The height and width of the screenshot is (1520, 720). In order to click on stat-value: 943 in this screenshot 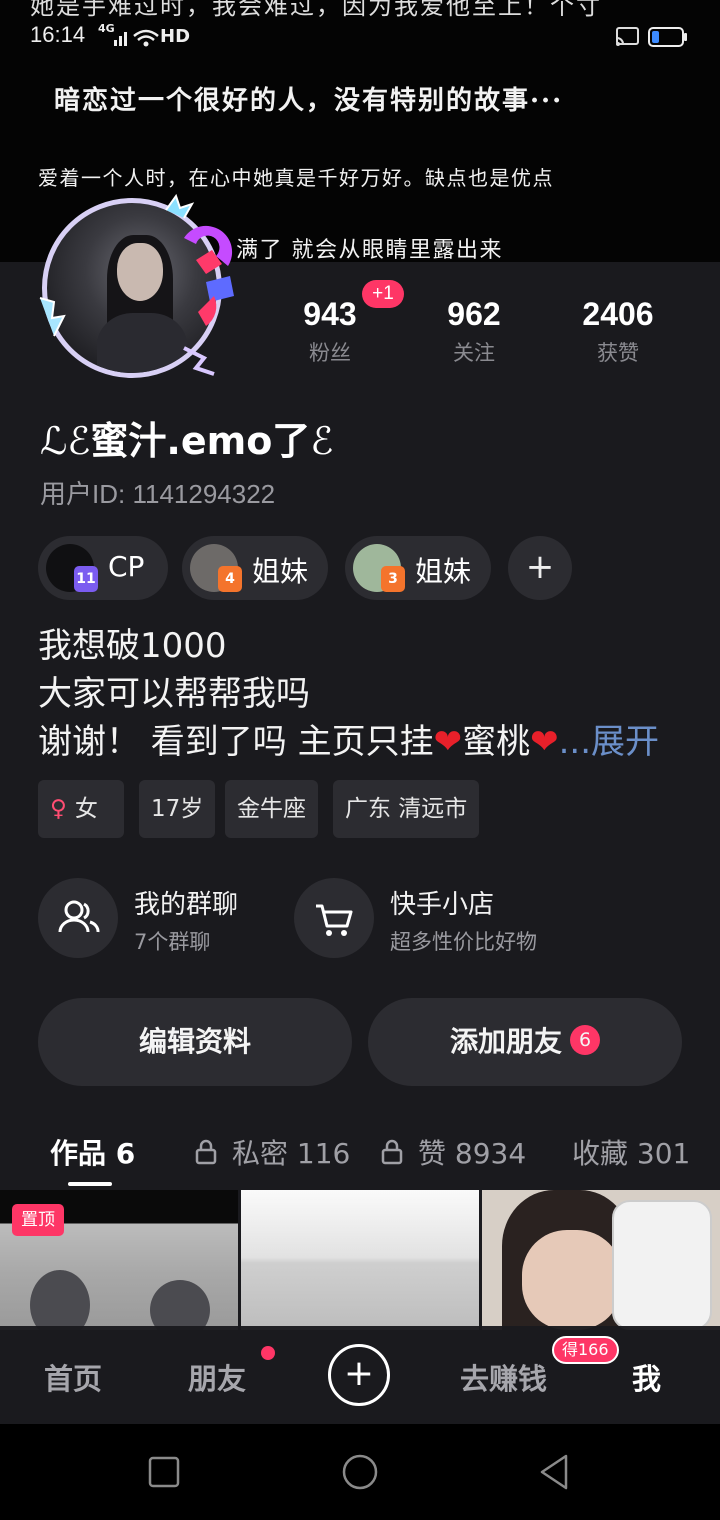, I will do `click(330, 314)`.